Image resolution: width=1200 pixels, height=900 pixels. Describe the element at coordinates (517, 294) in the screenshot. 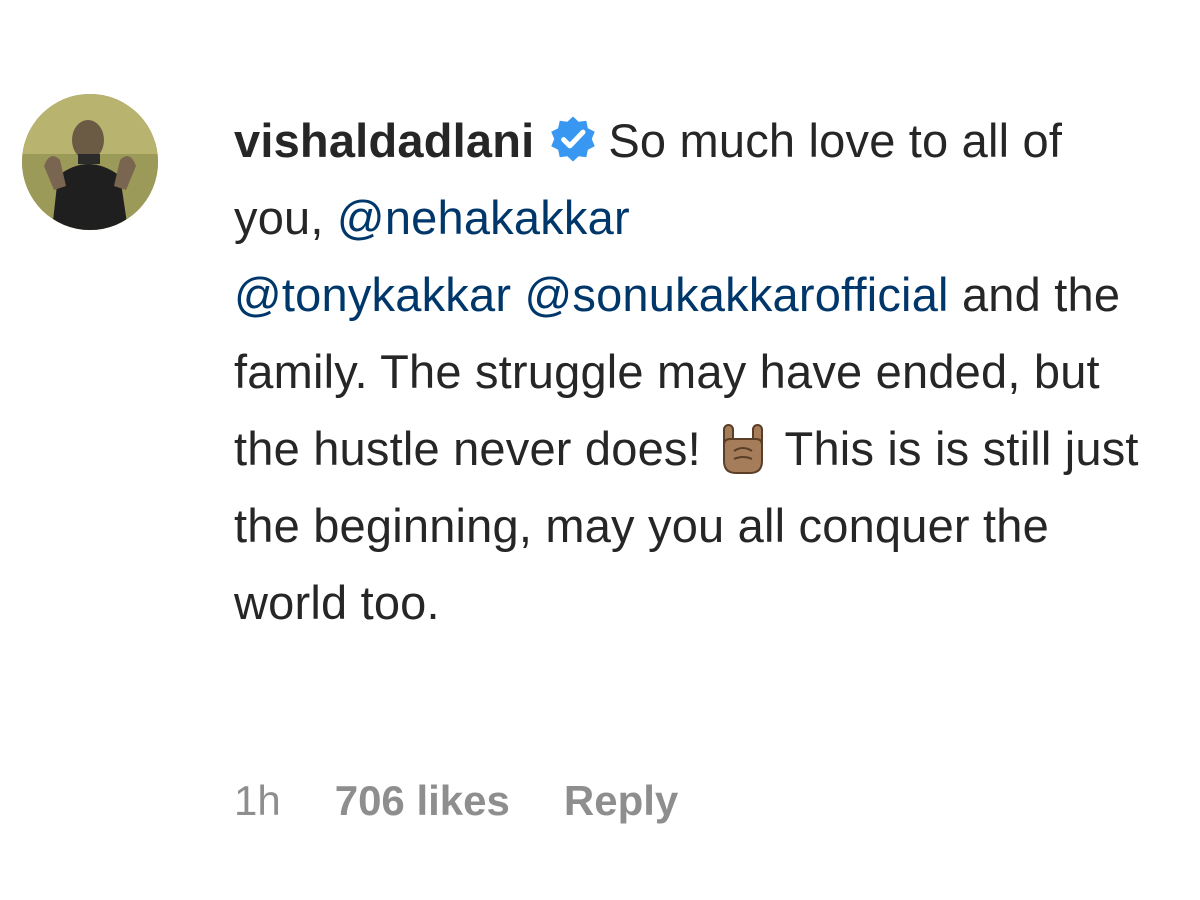

I see `comment-text` at that location.